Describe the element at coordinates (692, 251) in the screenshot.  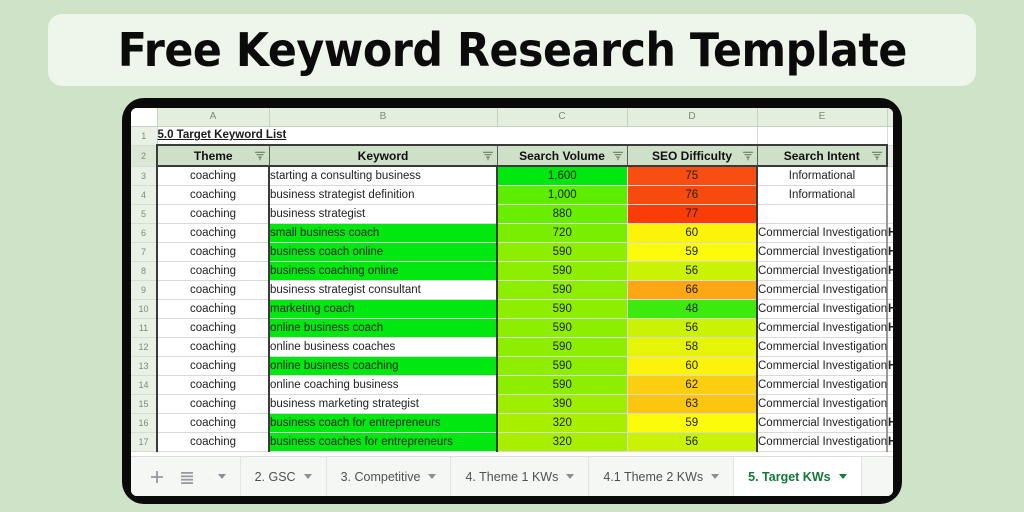
I see `cell-seo-difficulty: 59` at that location.